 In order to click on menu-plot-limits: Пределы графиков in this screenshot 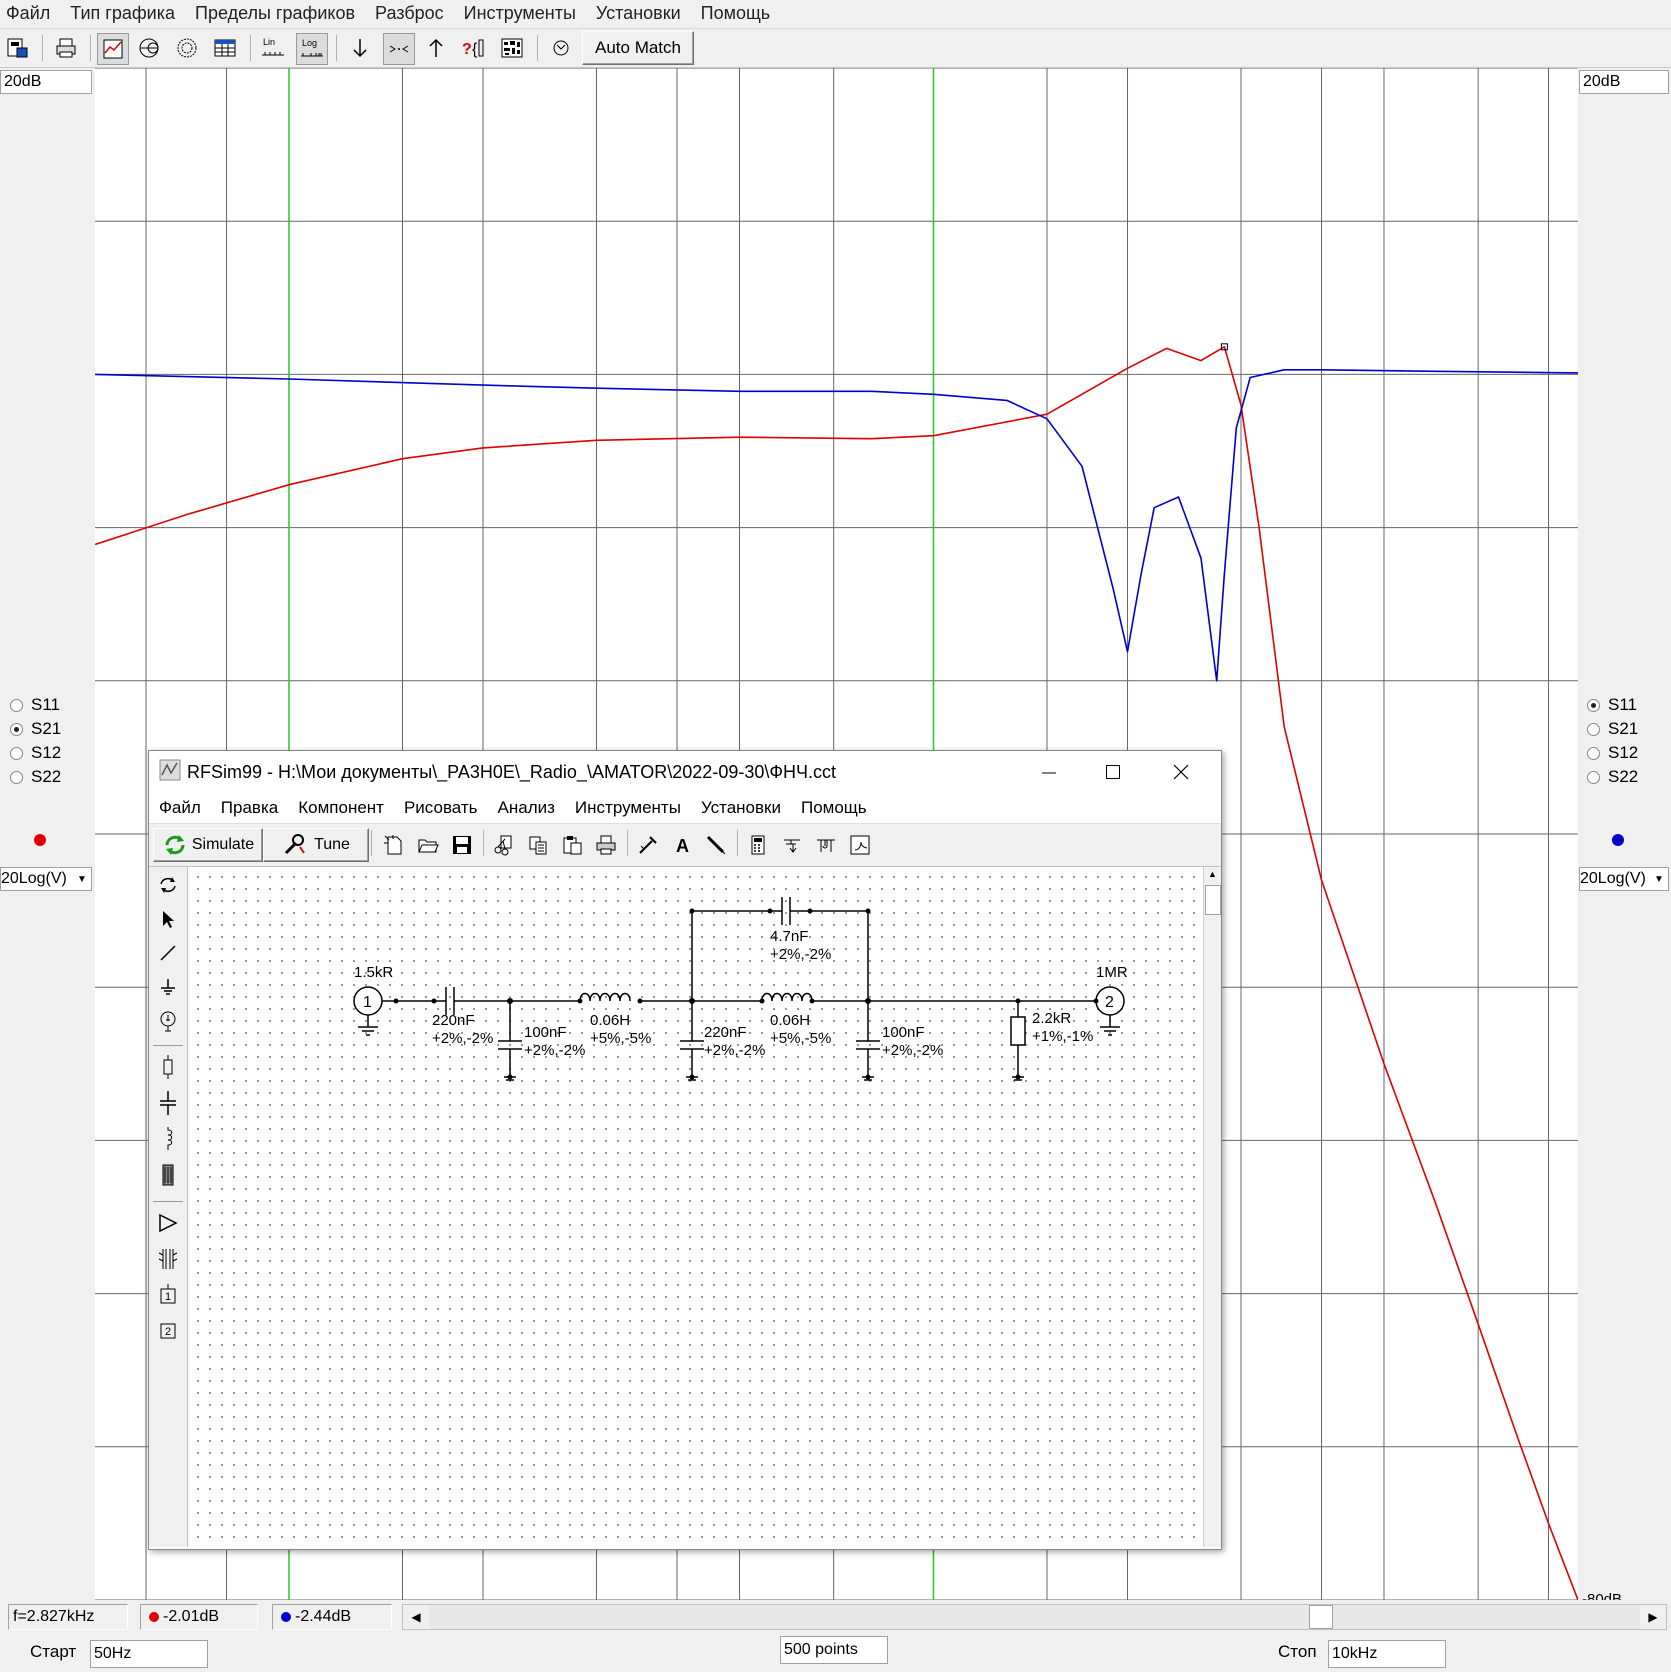, I will do `click(275, 13)`.